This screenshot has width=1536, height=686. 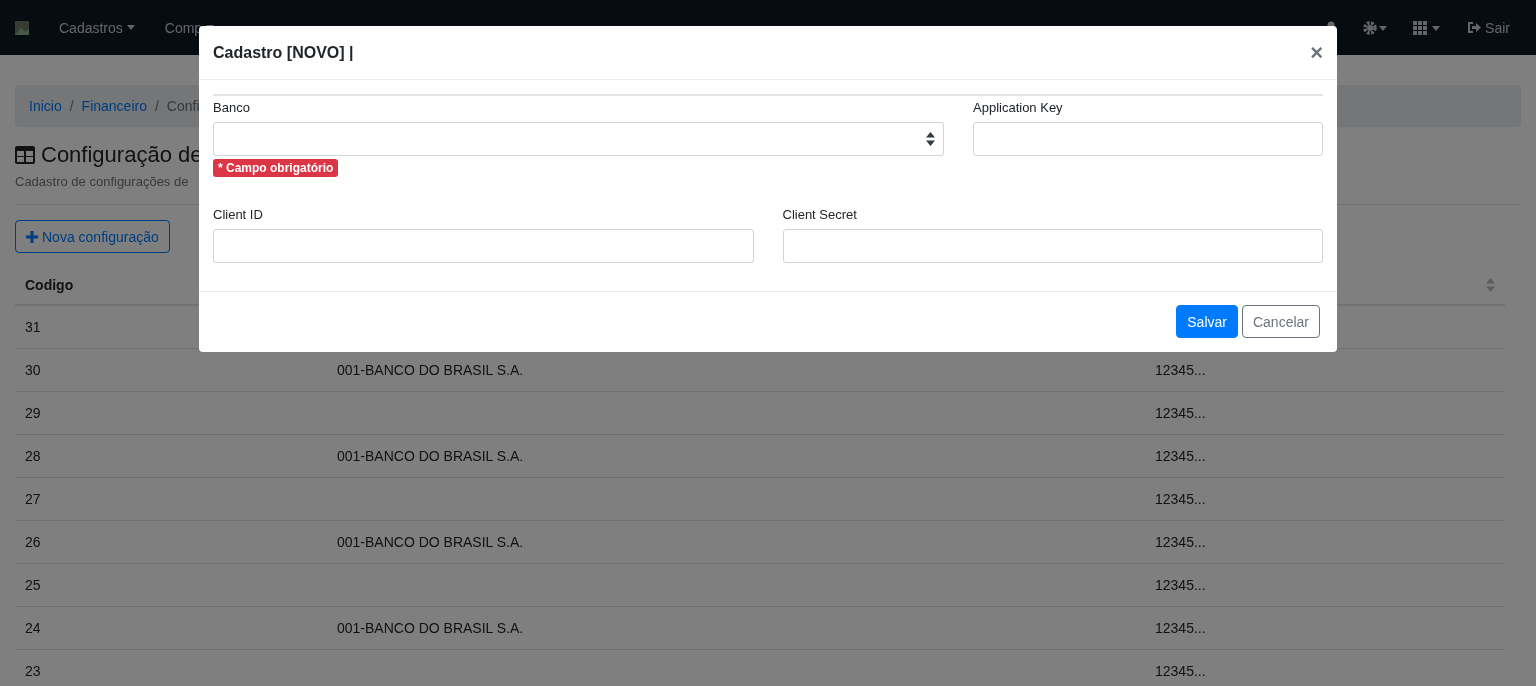 What do you see at coordinates (32, 236) in the screenshot?
I see `plus-icon` at bounding box center [32, 236].